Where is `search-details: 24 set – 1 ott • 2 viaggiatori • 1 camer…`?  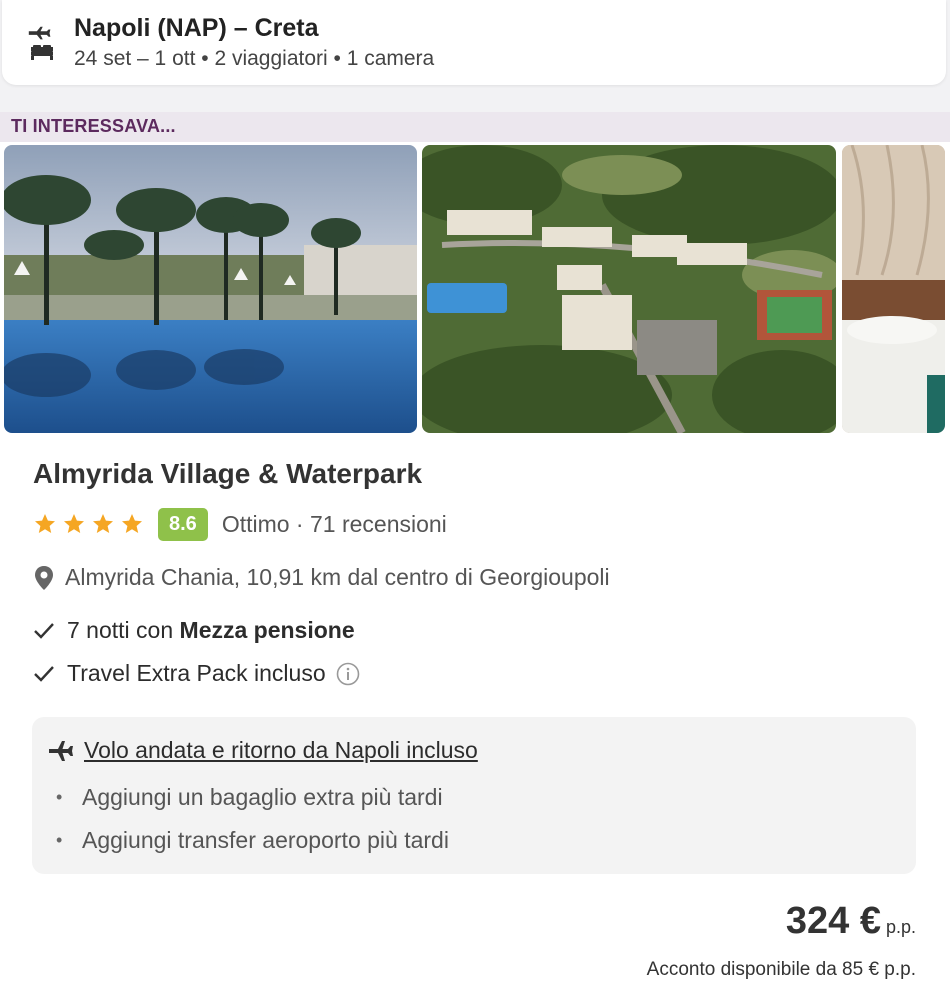
search-details: 24 set – 1 ott • 2 viaggiatori • 1 camer… is located at coordinates (254, 58).